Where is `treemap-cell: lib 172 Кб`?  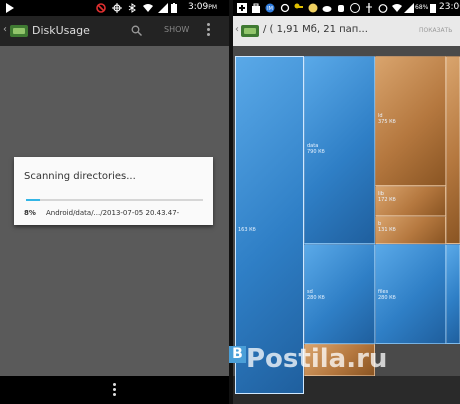
treemap-cell: lib 172 Кб is located at coordinates (410, 201).